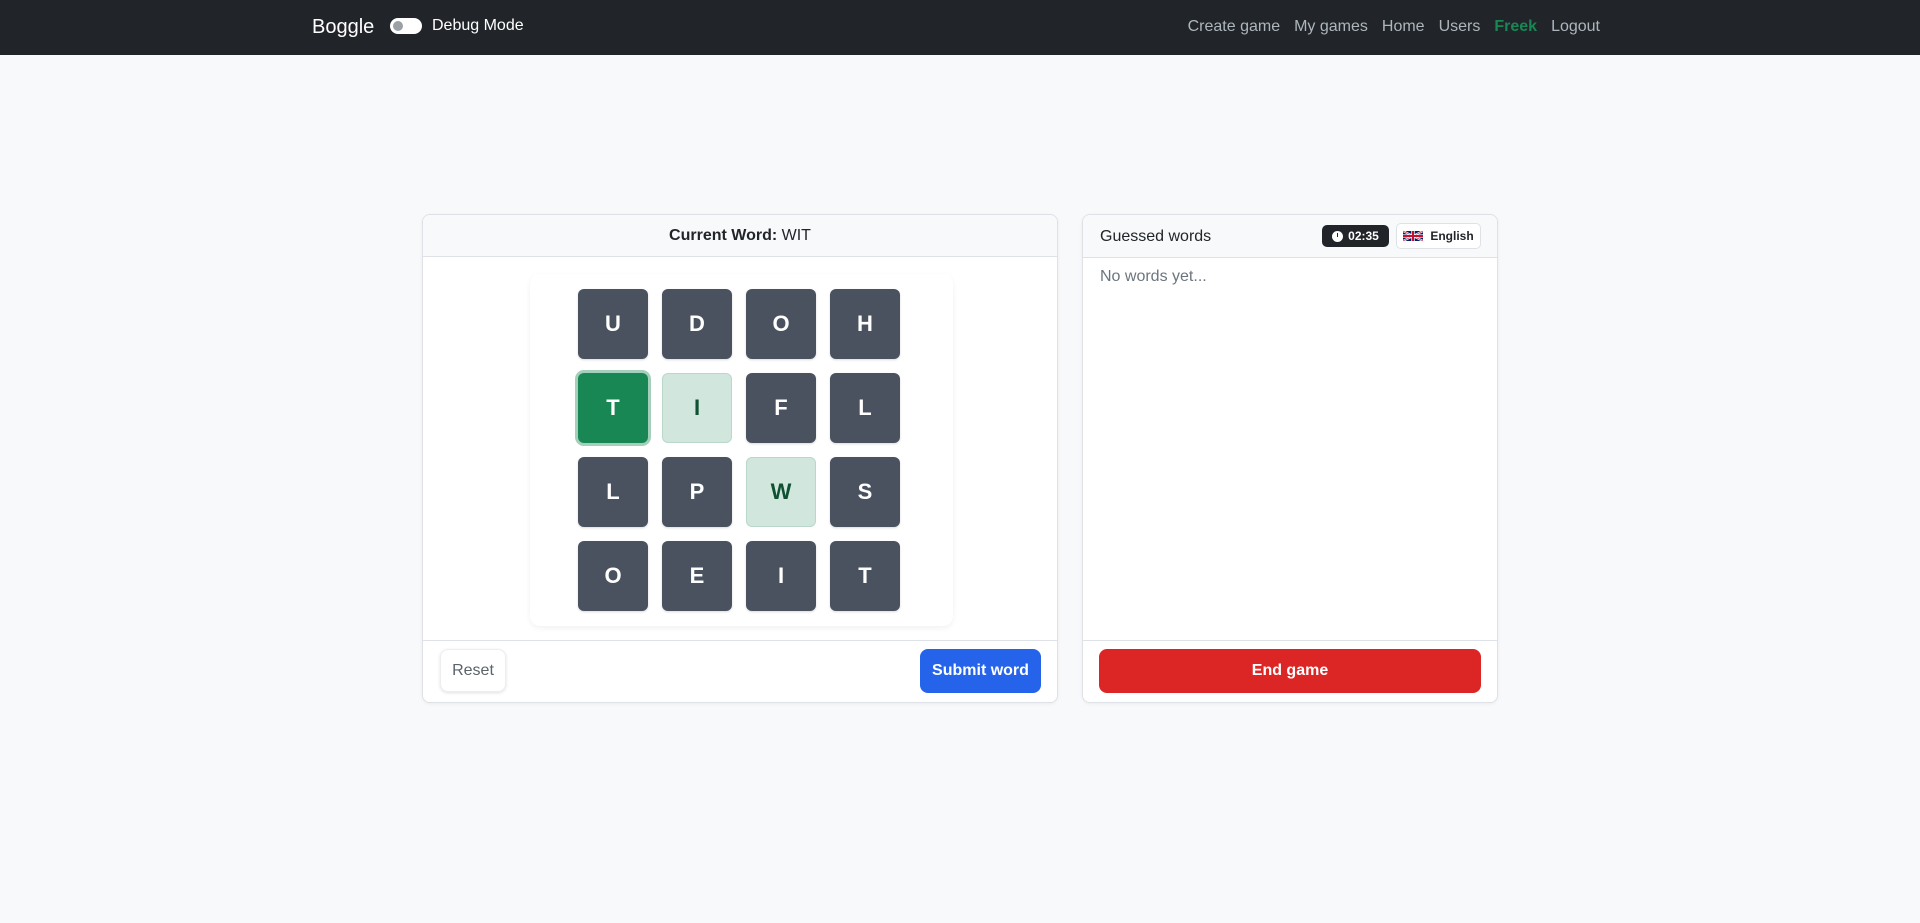  I want to click on game-card-footer: Reset Submit word, so click(740, 671).